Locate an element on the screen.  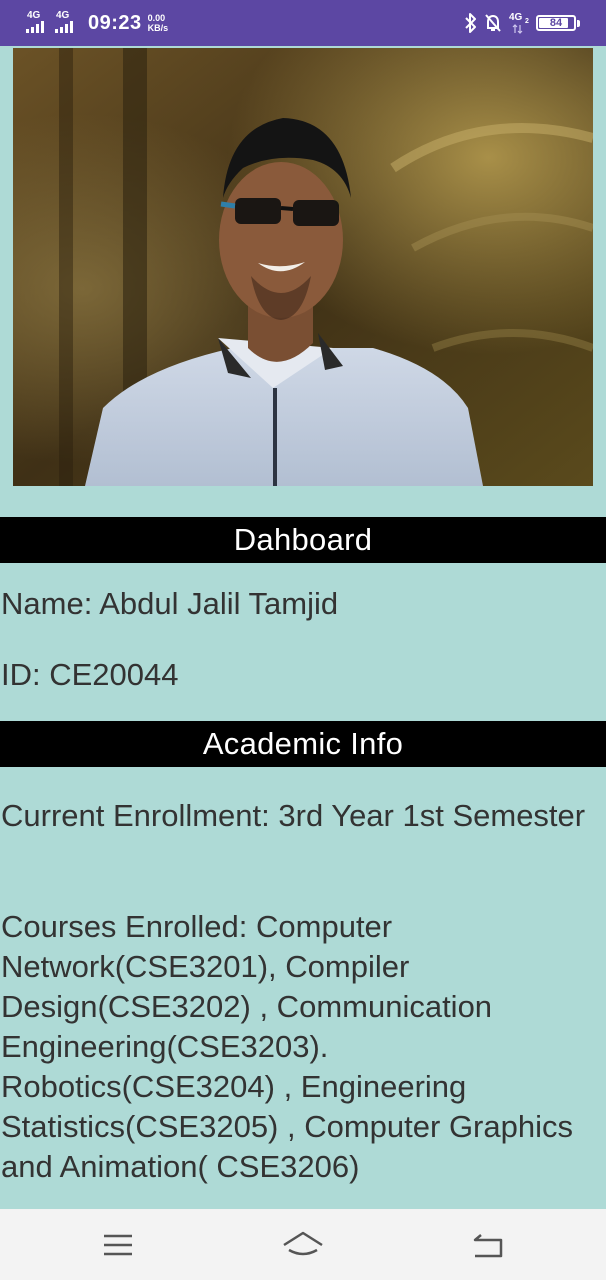
status-bar-left: 4G 4G 09:23 0.00 KB/s is located at coordinates (97, 23).